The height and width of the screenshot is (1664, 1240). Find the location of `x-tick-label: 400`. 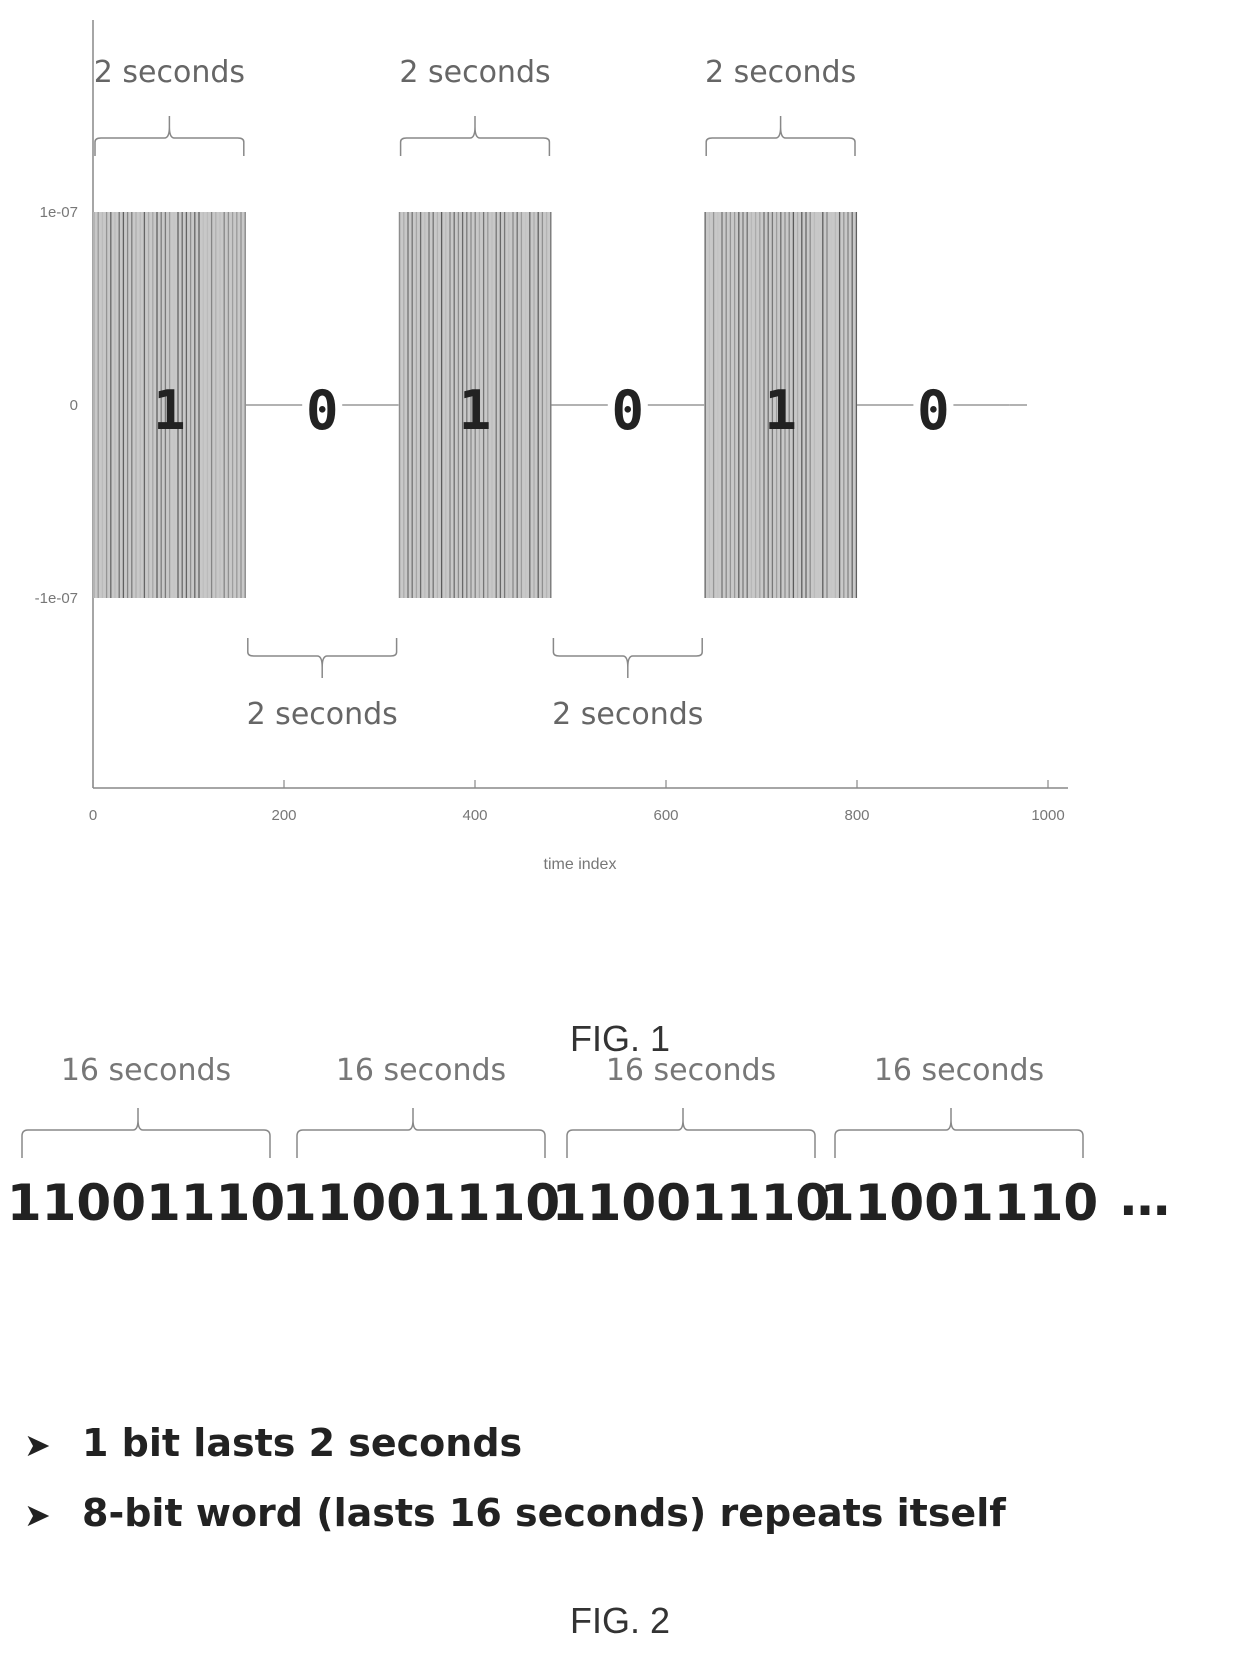

x-tick-label: 400 is located at coordinates (474, 815).